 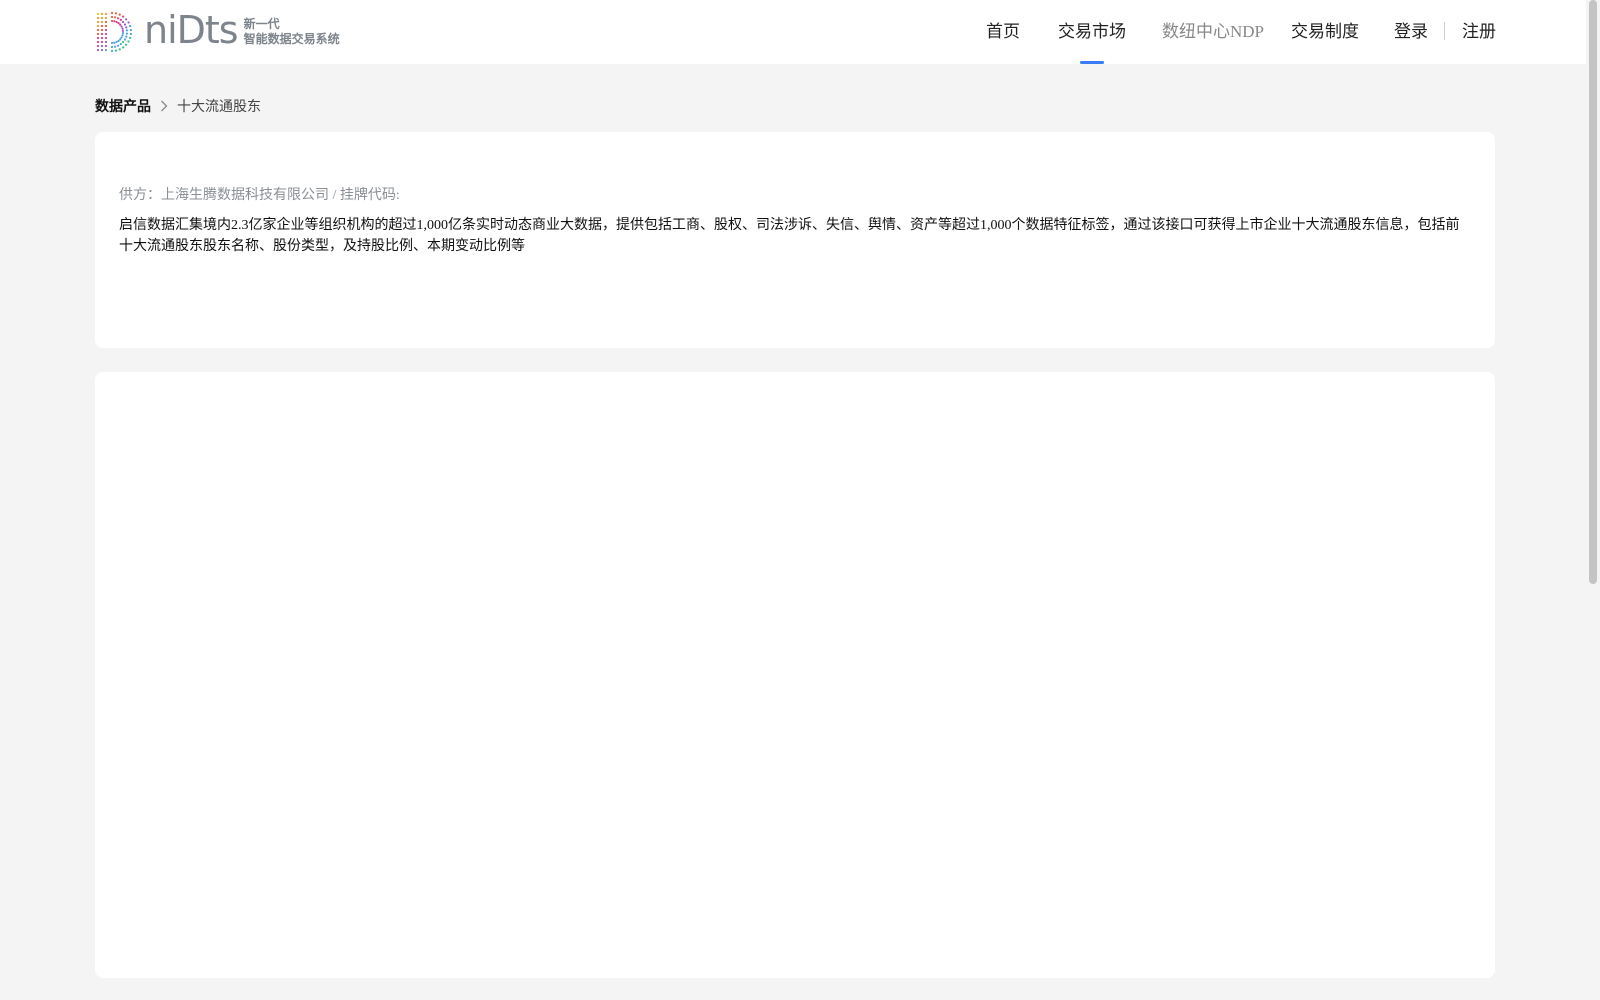 I want to click on login-link: 登录, so click(x=1411, y=32).